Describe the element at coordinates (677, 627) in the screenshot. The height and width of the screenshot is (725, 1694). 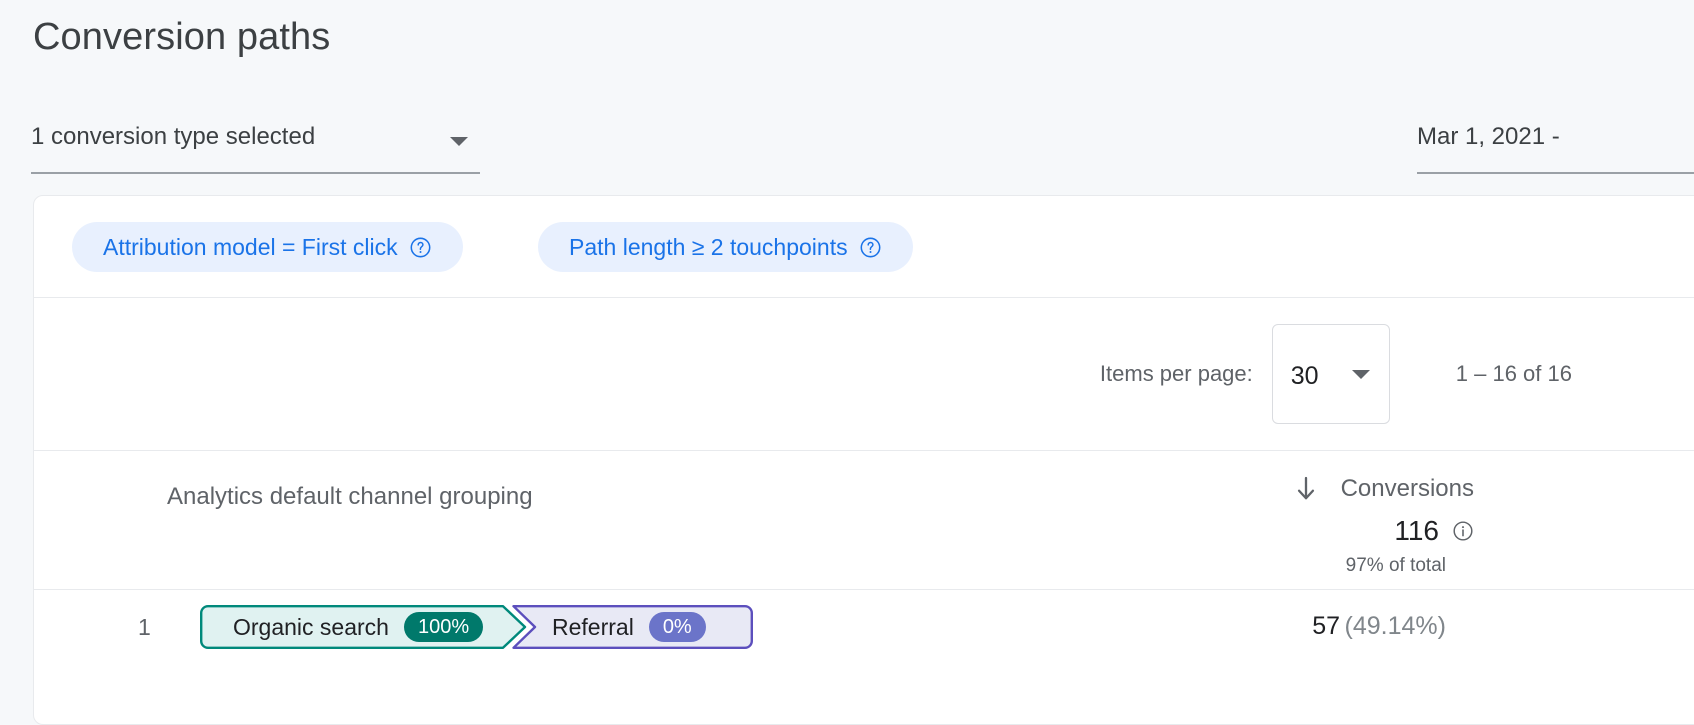
I see `path-step-badge: 0%` at that location.